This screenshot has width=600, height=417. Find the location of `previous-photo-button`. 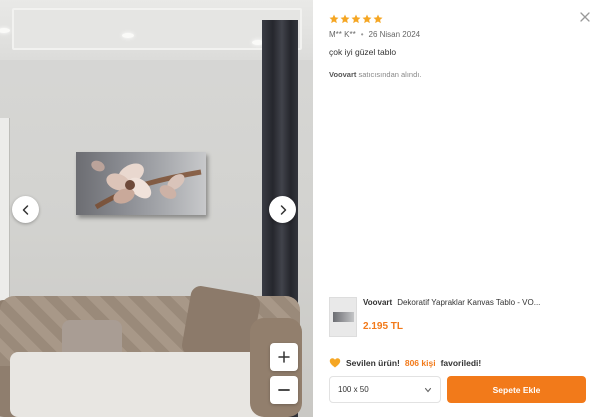

previous-photo-button is located at coordinates (25, 209).